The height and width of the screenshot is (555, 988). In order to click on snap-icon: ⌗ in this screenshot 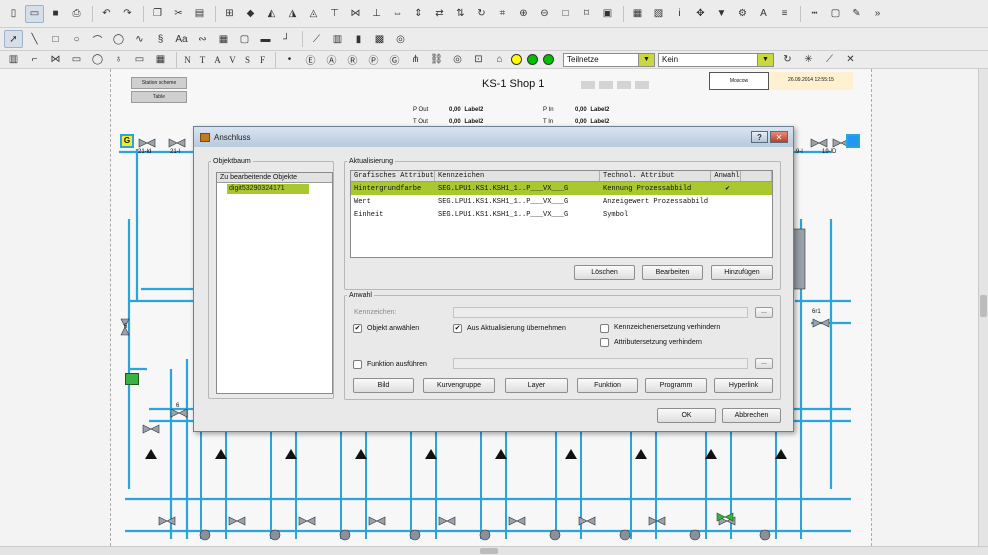, I will do `click(502, 14)`.